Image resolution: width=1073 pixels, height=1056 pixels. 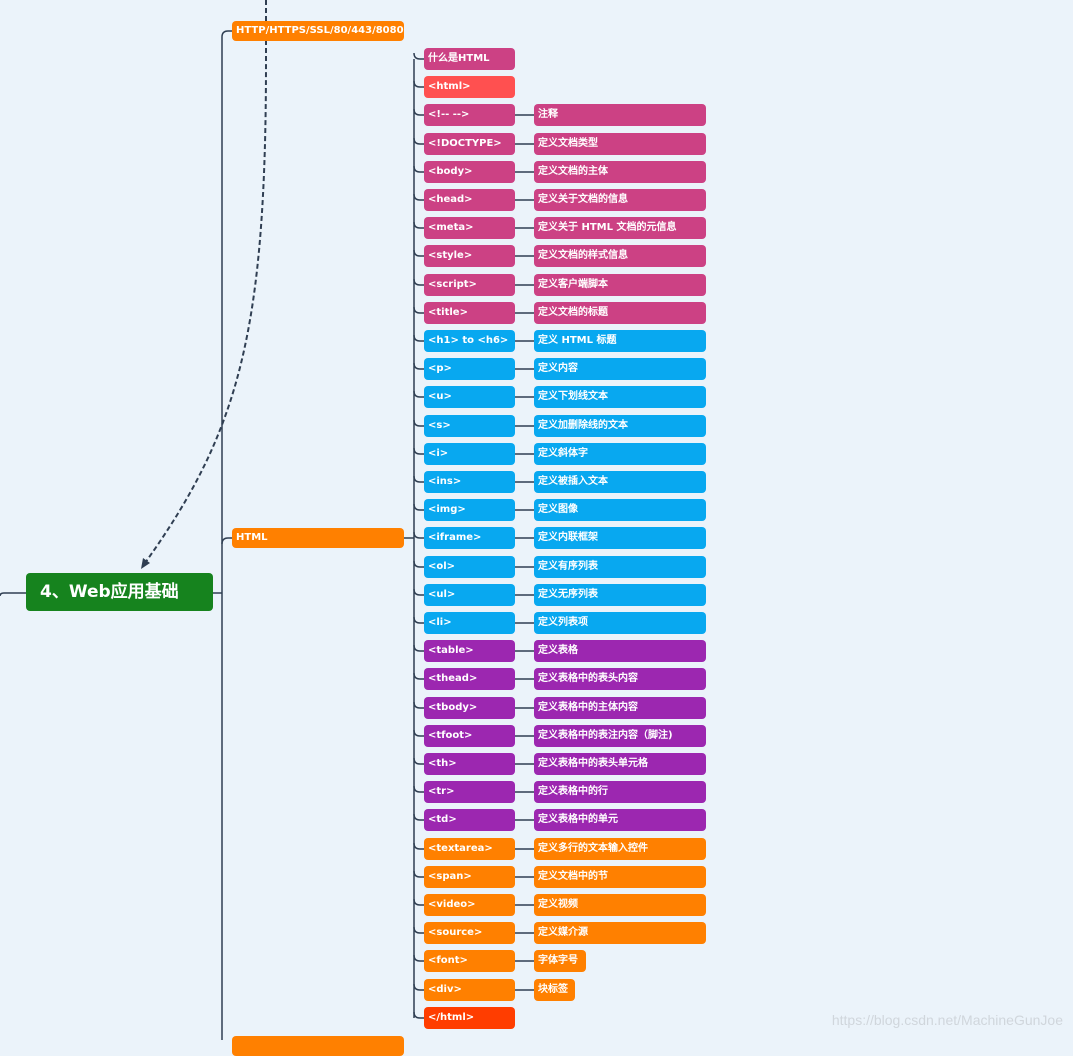 What do you see at coordinates (620, 623) in the screenshot?
I see `html-tag-description: 定义列表项` at bounding box center [620, 623].